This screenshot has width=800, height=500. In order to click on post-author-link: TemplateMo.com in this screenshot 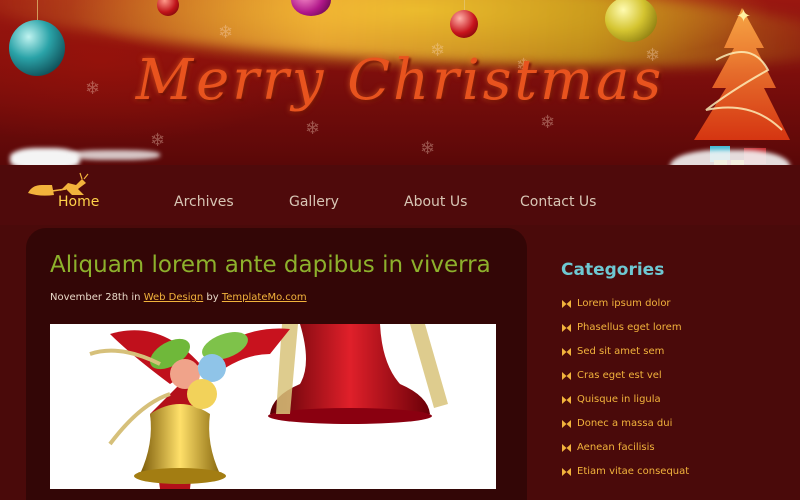, I will do `click(264, 297)`.